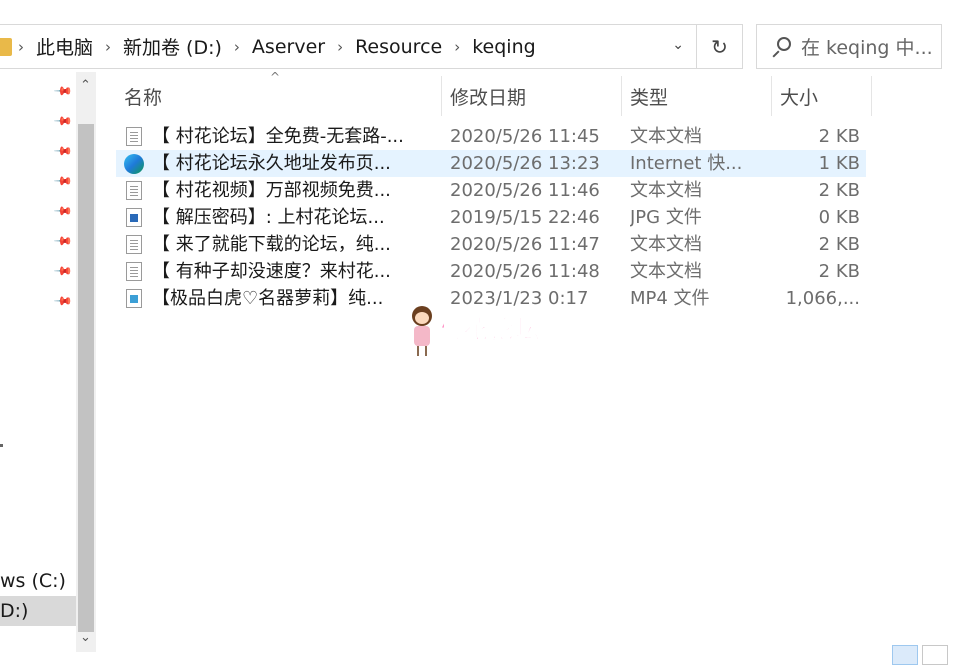 The width and height of the screenshot is (960, 665). What do you see at coordinates (488, 97) in the screenshot?
I see `column-header-date-label: 修改日期` at bounding box center [488, 97].